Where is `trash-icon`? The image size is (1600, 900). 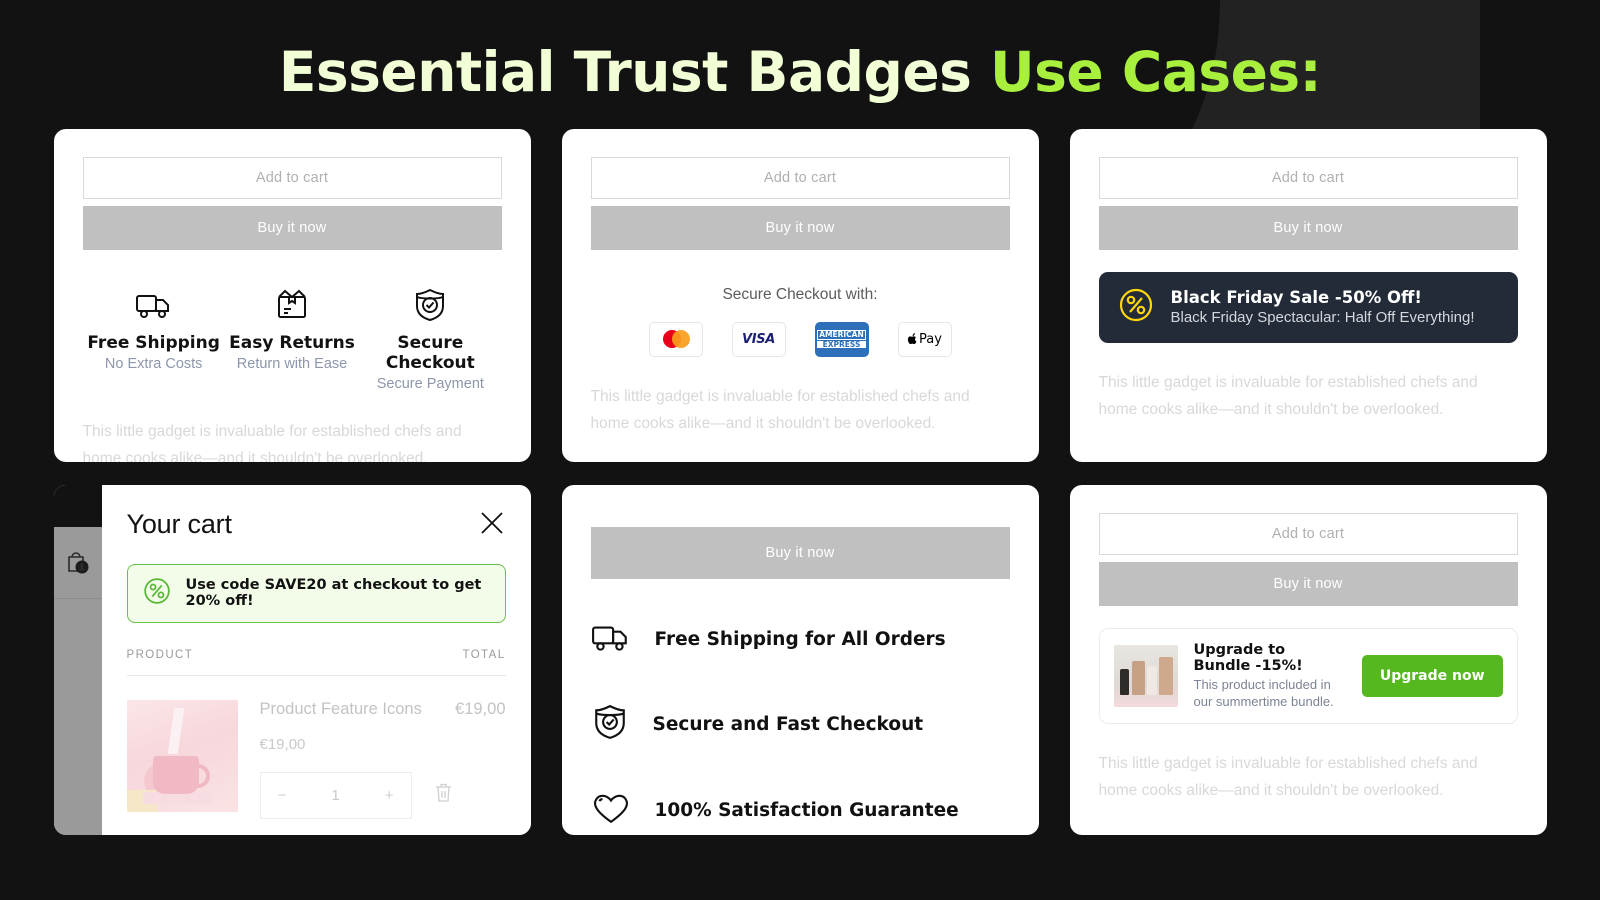 trash-icon is located at coordinates (443, 795).